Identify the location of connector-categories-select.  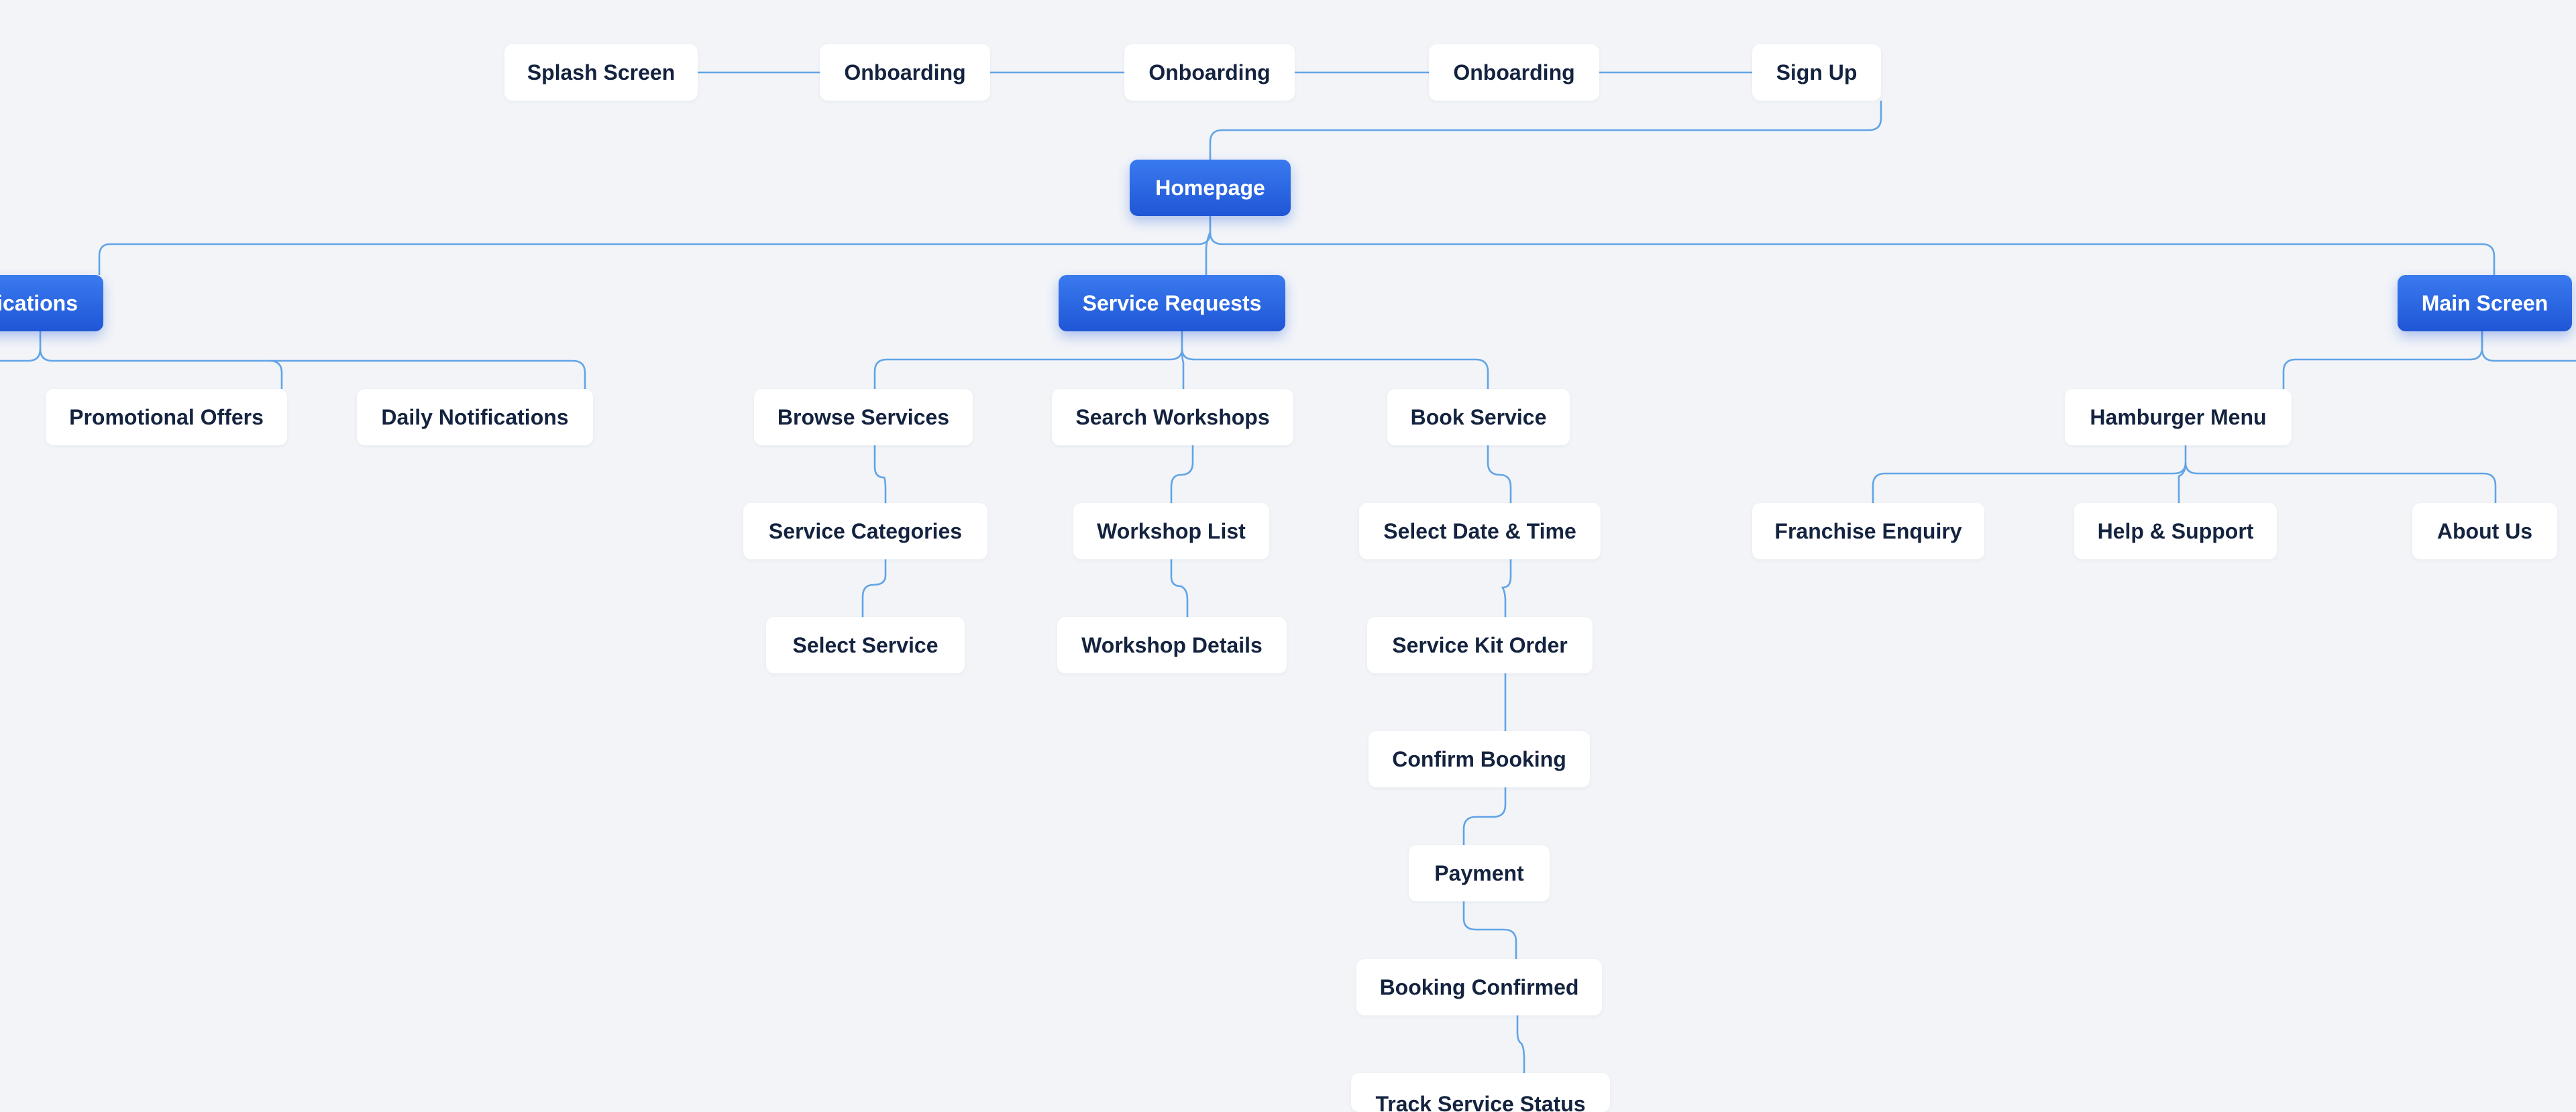
(874, 588).